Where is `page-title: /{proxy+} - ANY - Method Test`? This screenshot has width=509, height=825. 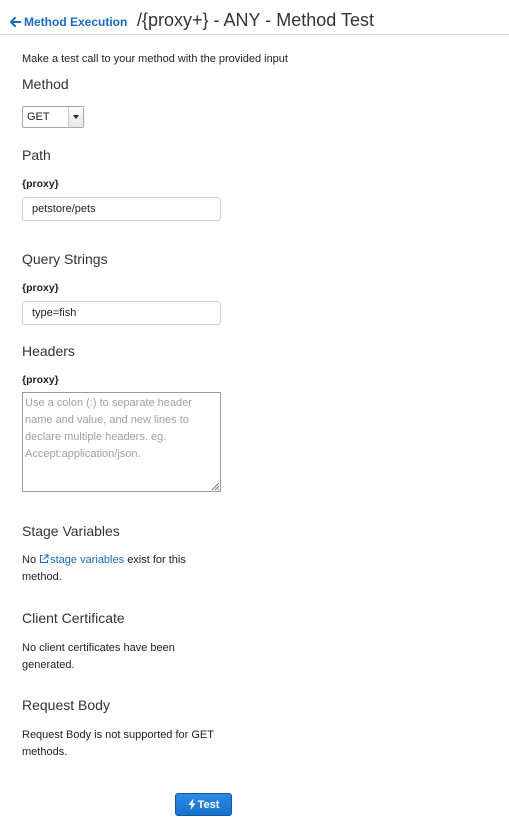
page-title: /{proxy+} - ANY - Method Test is located at coordinates (255, 20).